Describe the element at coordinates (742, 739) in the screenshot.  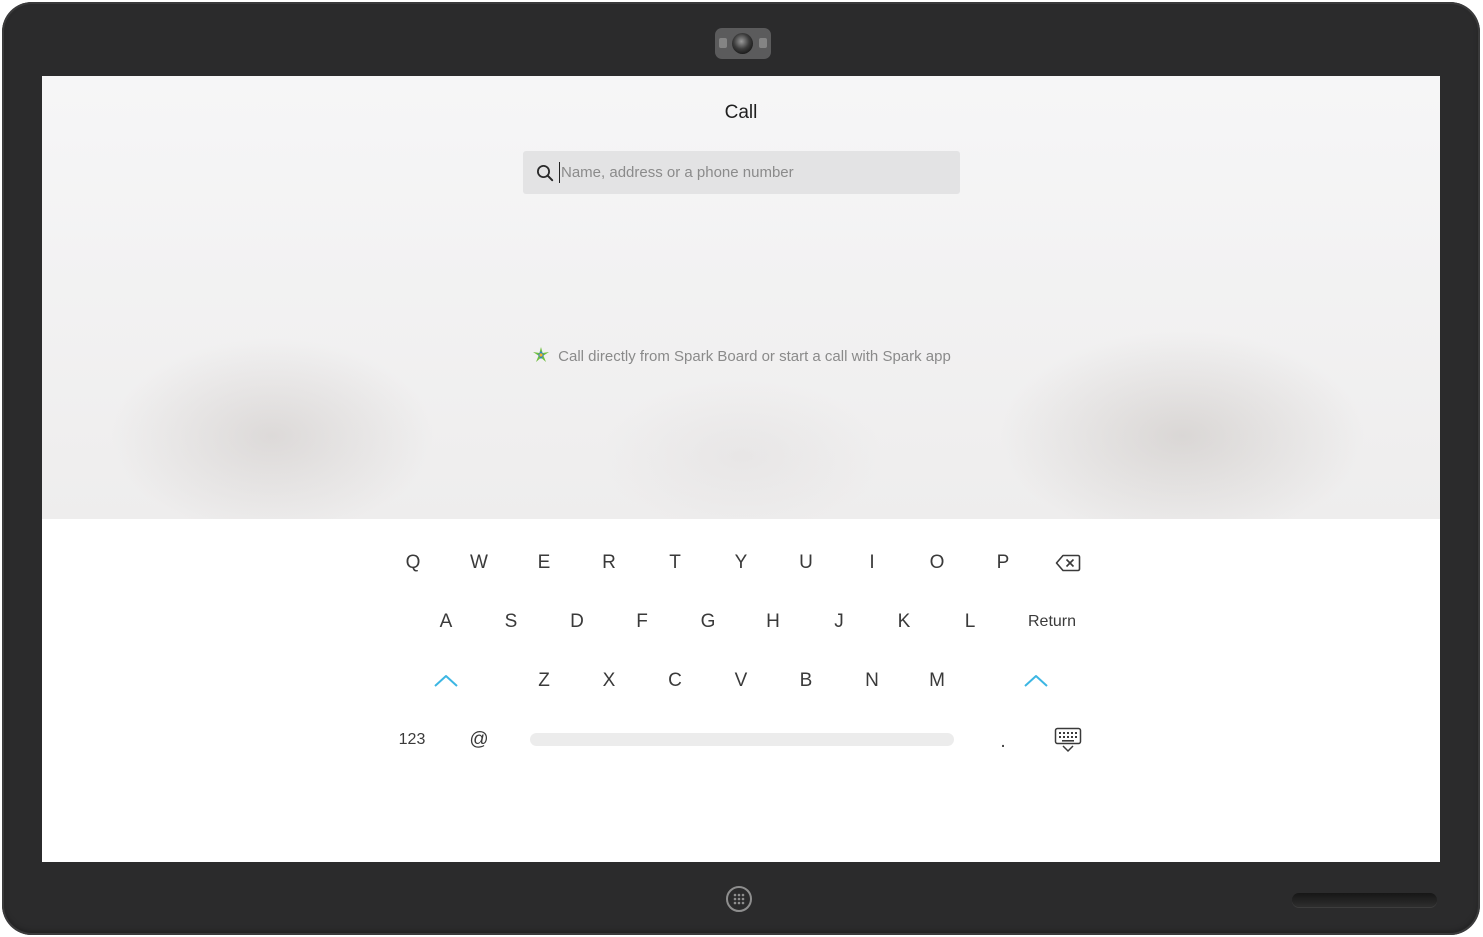
I see `space-bar` at that location.